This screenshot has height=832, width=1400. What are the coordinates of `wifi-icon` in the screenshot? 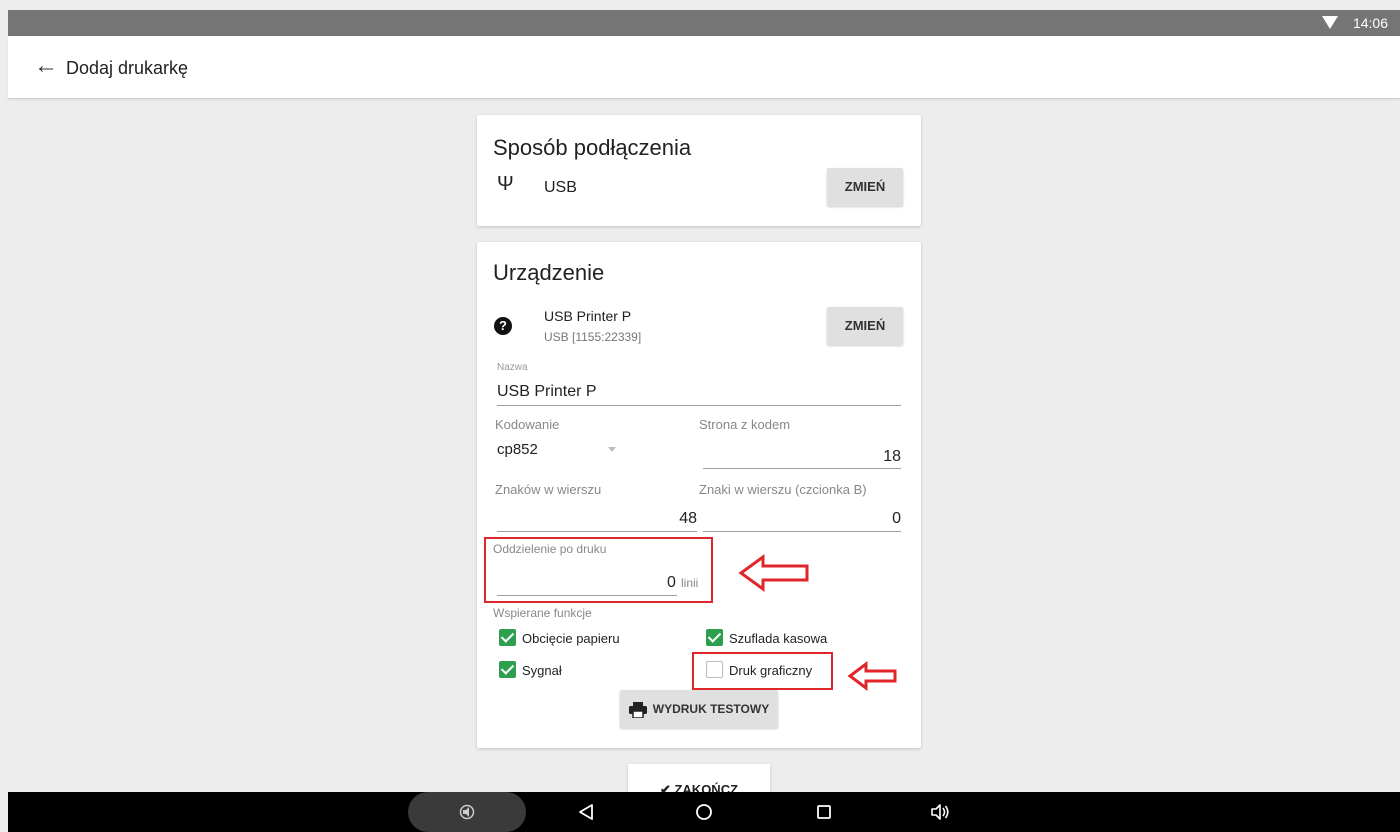 It's located at (1330, 22).